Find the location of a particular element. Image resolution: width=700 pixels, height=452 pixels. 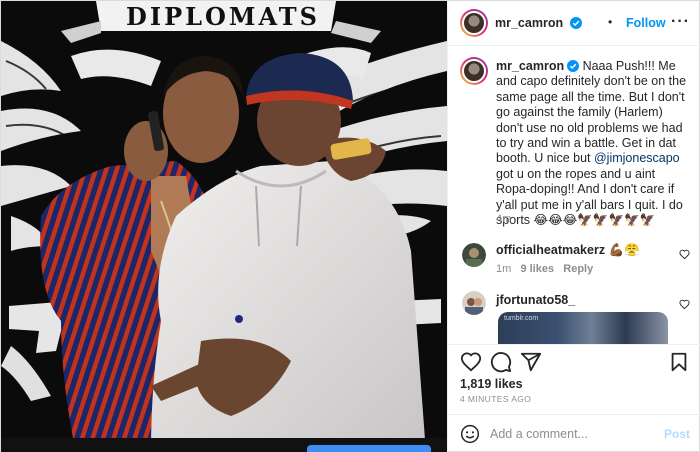

save-bookmark-icon is located at coordinates (679, 362).